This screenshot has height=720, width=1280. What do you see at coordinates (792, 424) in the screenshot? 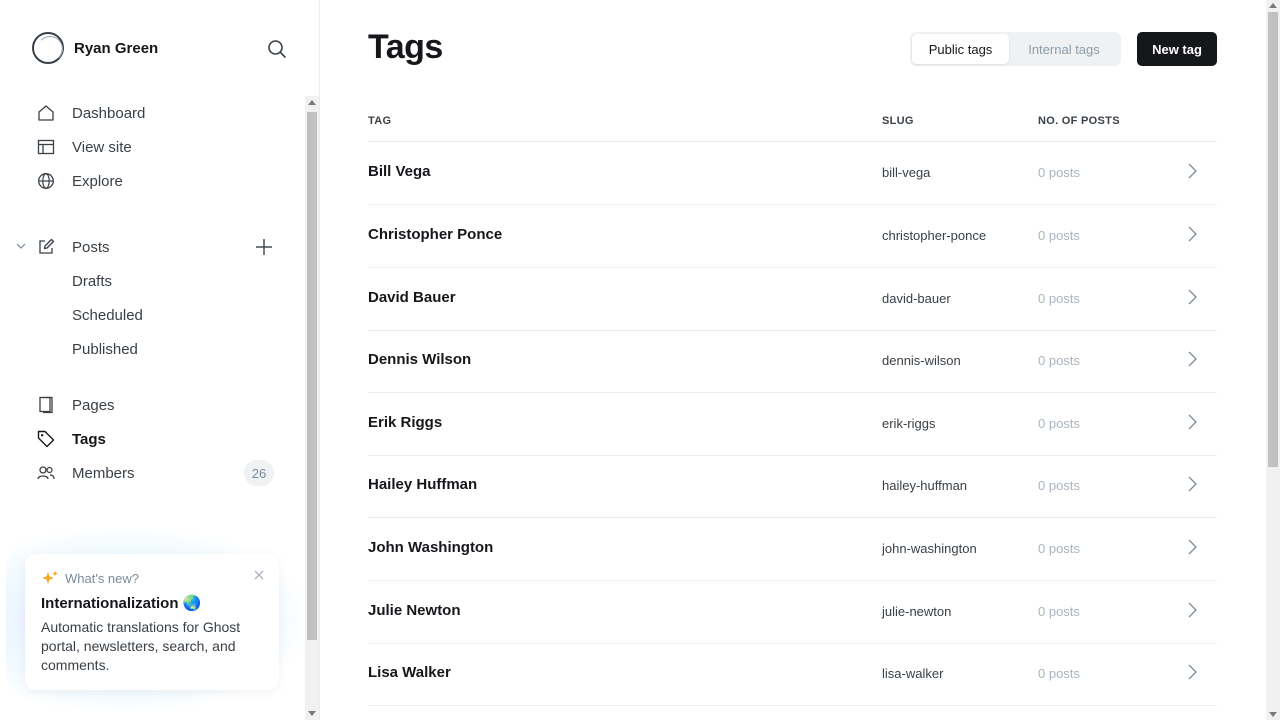
I see `table-row: Erik Riggs erik-riggs 0 posts` at bounding box center [792, 424].